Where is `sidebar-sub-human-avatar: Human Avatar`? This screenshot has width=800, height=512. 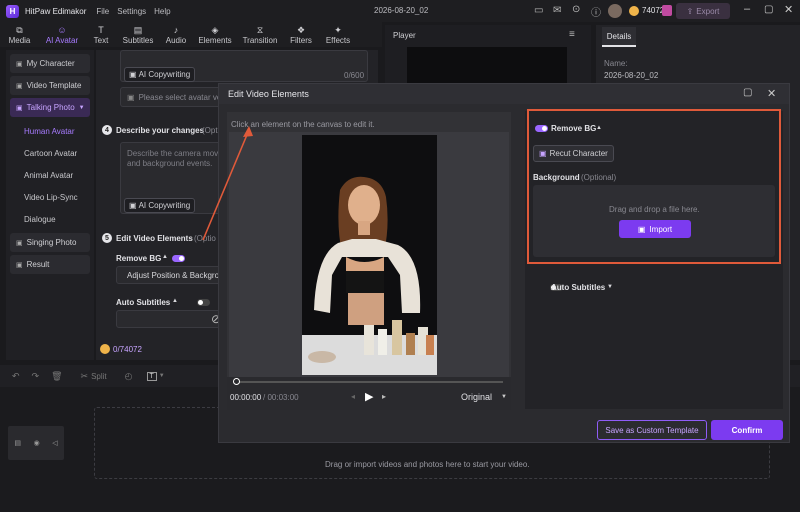 sidebar-sub-human-avatar: Human Avatar is located at coordinates (50, 131).